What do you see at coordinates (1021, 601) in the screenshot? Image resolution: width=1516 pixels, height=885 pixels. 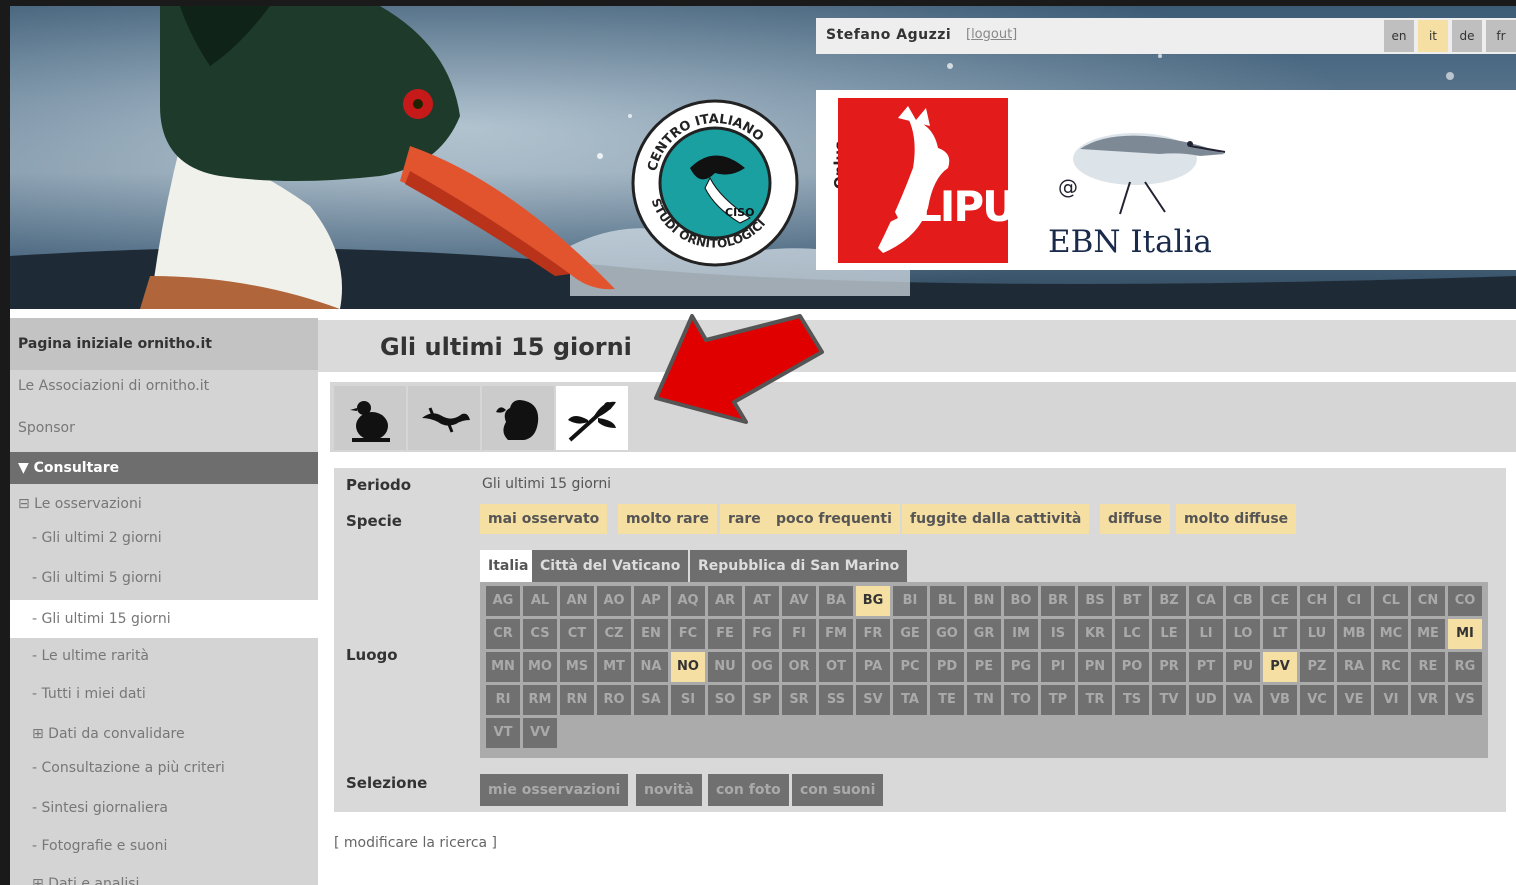 I see `province-bo: BO` at bounding box center [1021, 601].